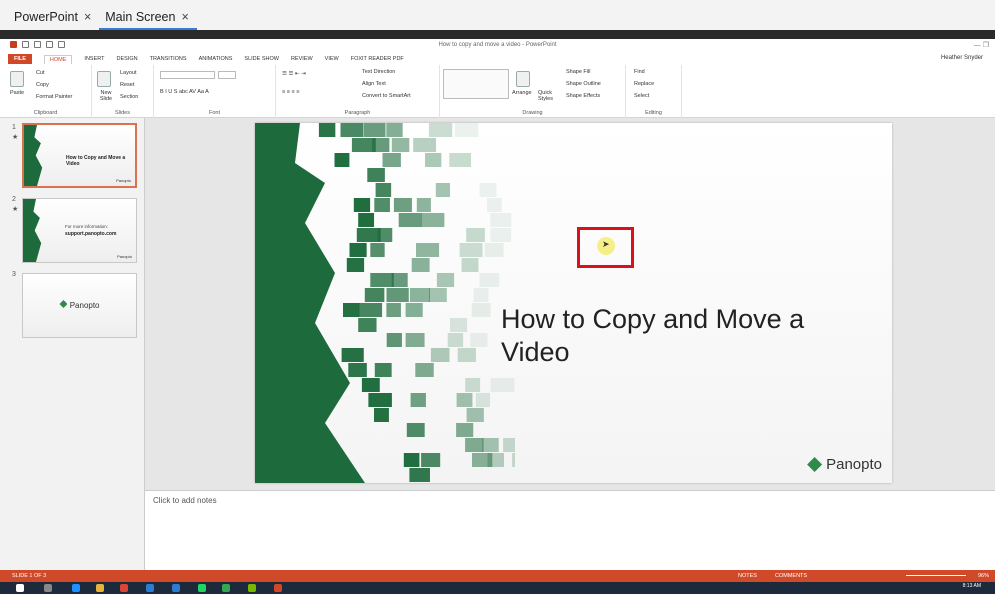  What do you see at coordinates (215, 91) in the screenshot?
I see `font-group: B I U S abc AV Aa A Font` at bounding box center [215, 91].